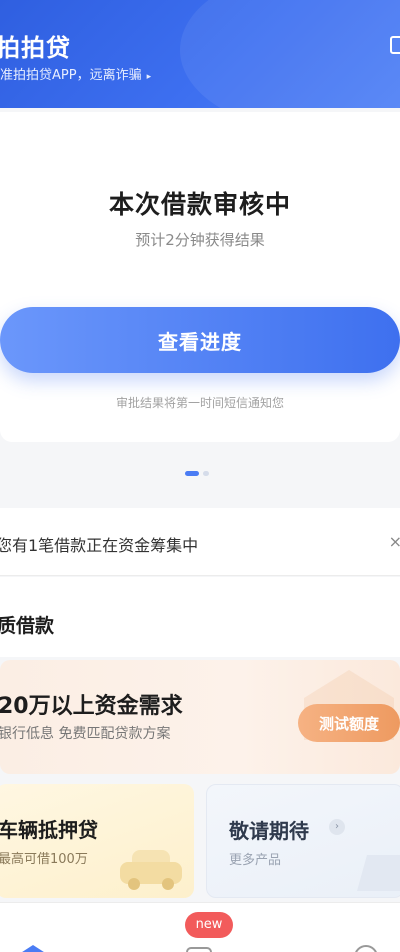  I want to click on view-progress-button: 查看进度, so click(200, 340).